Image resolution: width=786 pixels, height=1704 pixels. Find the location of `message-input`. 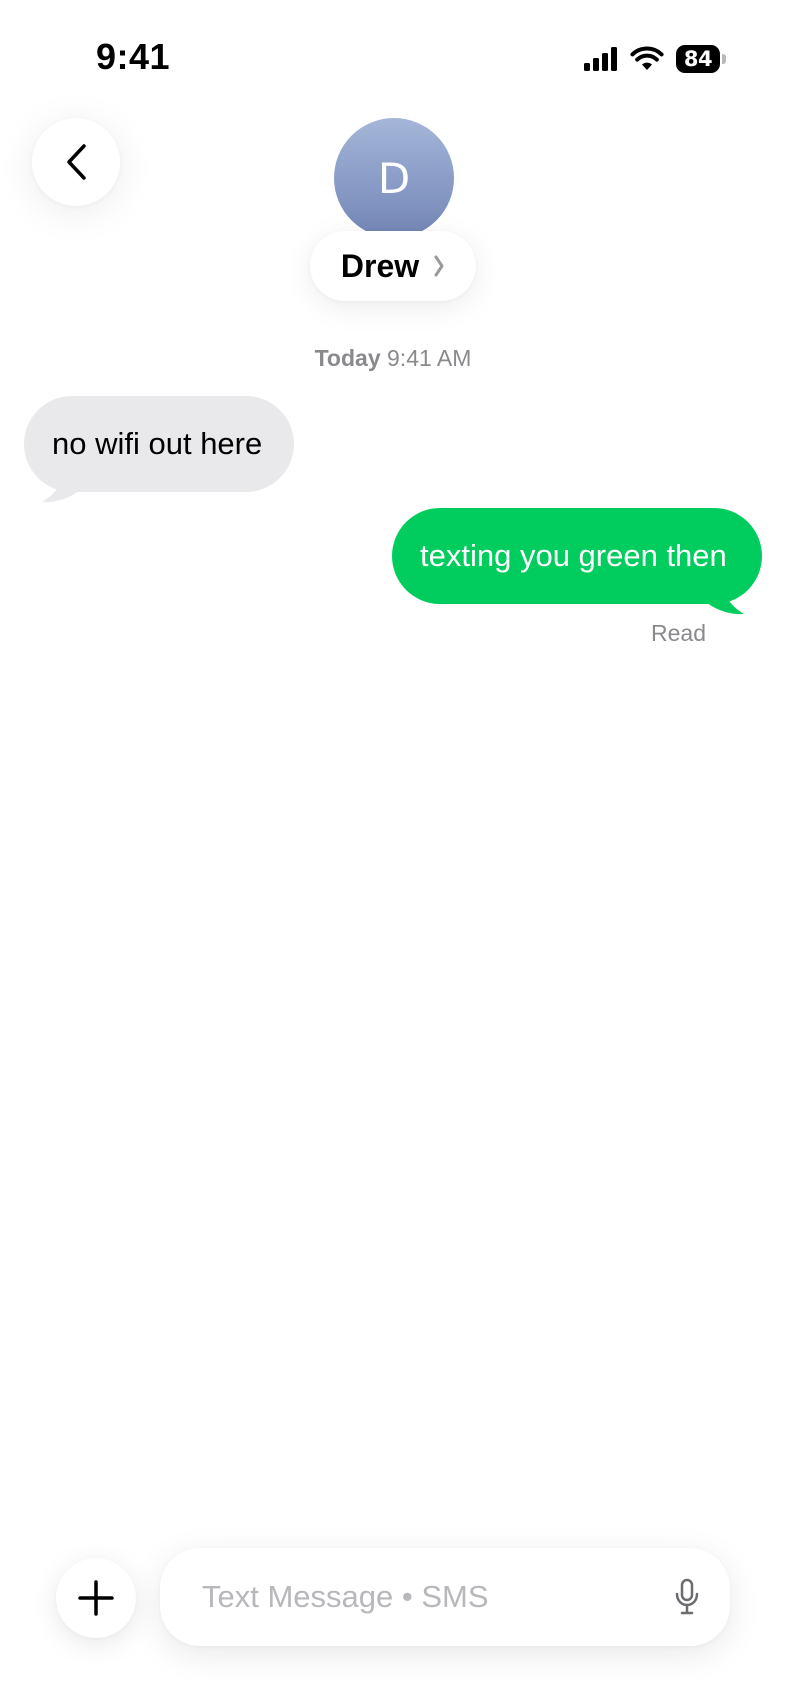

message-input is located at coordinates (438, 1597).